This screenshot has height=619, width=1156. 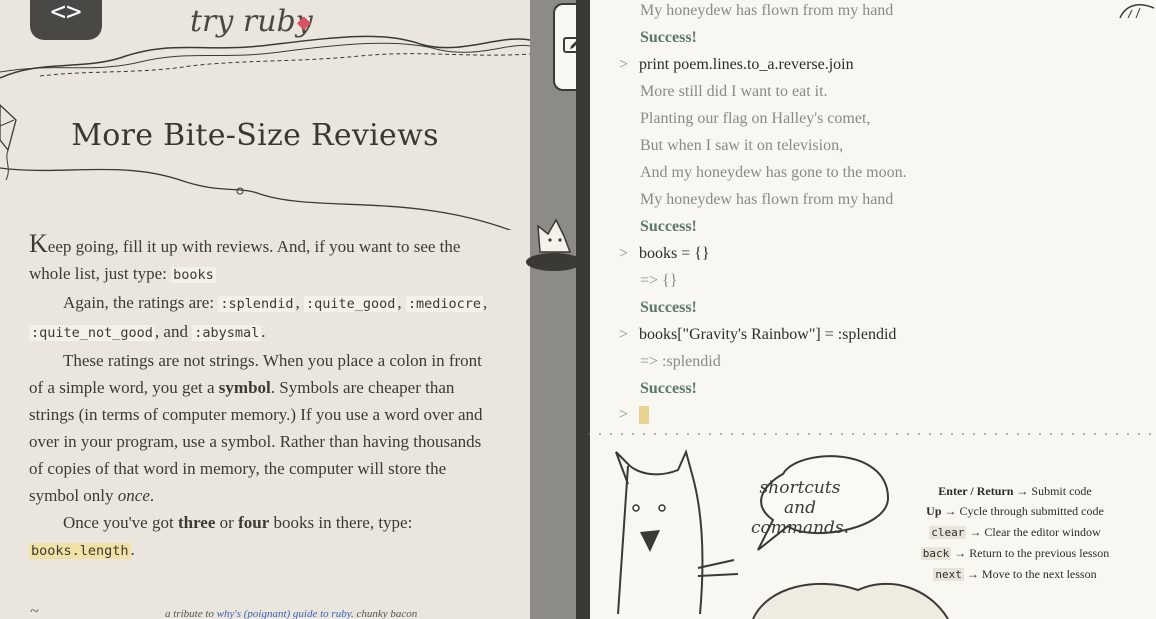 I want to click on terminal-output-line: => :splendid, so click(x=680, y=361).